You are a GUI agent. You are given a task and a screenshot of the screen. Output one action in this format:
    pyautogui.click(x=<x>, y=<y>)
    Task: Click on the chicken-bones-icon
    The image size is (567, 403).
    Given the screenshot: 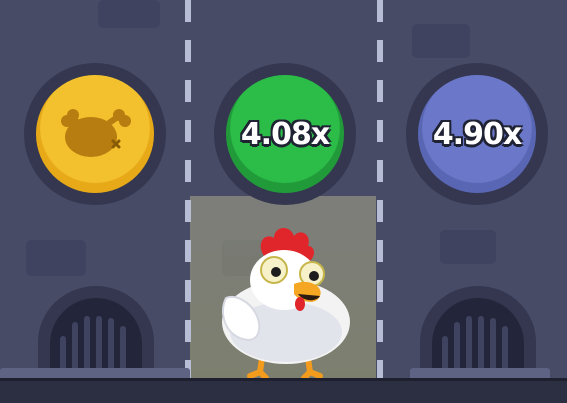 What is the action you would take?
    pyautogui.click(x=96, y=133)
    